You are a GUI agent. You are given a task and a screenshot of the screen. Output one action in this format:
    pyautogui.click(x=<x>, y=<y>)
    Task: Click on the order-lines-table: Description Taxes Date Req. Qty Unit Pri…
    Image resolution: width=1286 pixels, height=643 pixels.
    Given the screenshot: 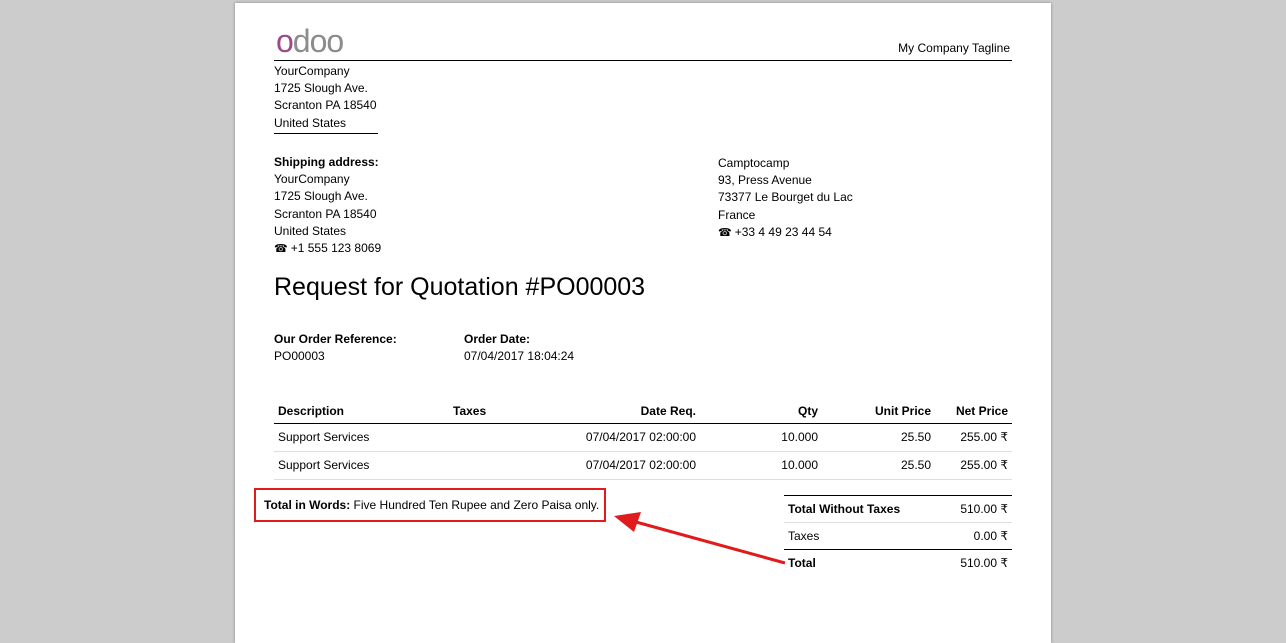 What is the action you would take?
    pyautogui.click(x=643, y=440)
    